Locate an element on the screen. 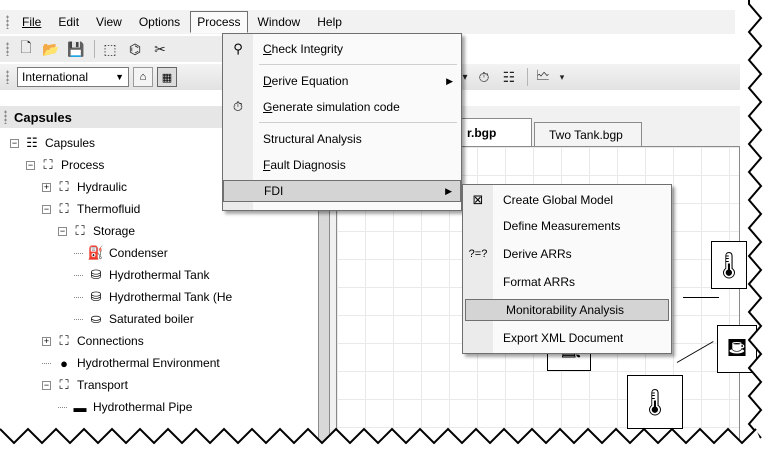 The height and width of the screenshot is (451, 765). panel-grip is located at coordinates (5, 117).